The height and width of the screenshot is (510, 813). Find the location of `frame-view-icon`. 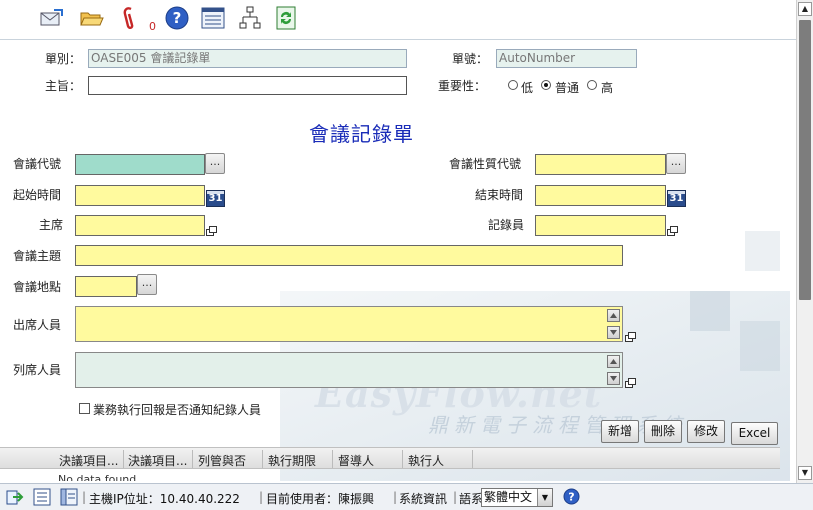

frame-view-icon is located at coordinates (69, 498).